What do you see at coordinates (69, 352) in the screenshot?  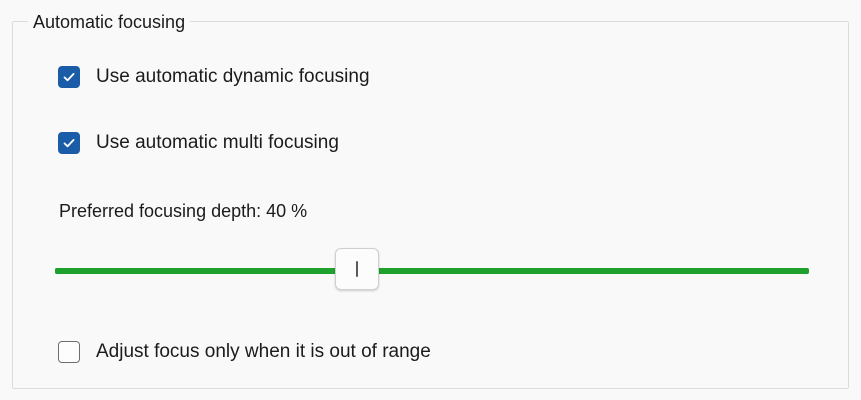 I see `adjust-out-of-range-checkbox` at bounding box center [69, 352].